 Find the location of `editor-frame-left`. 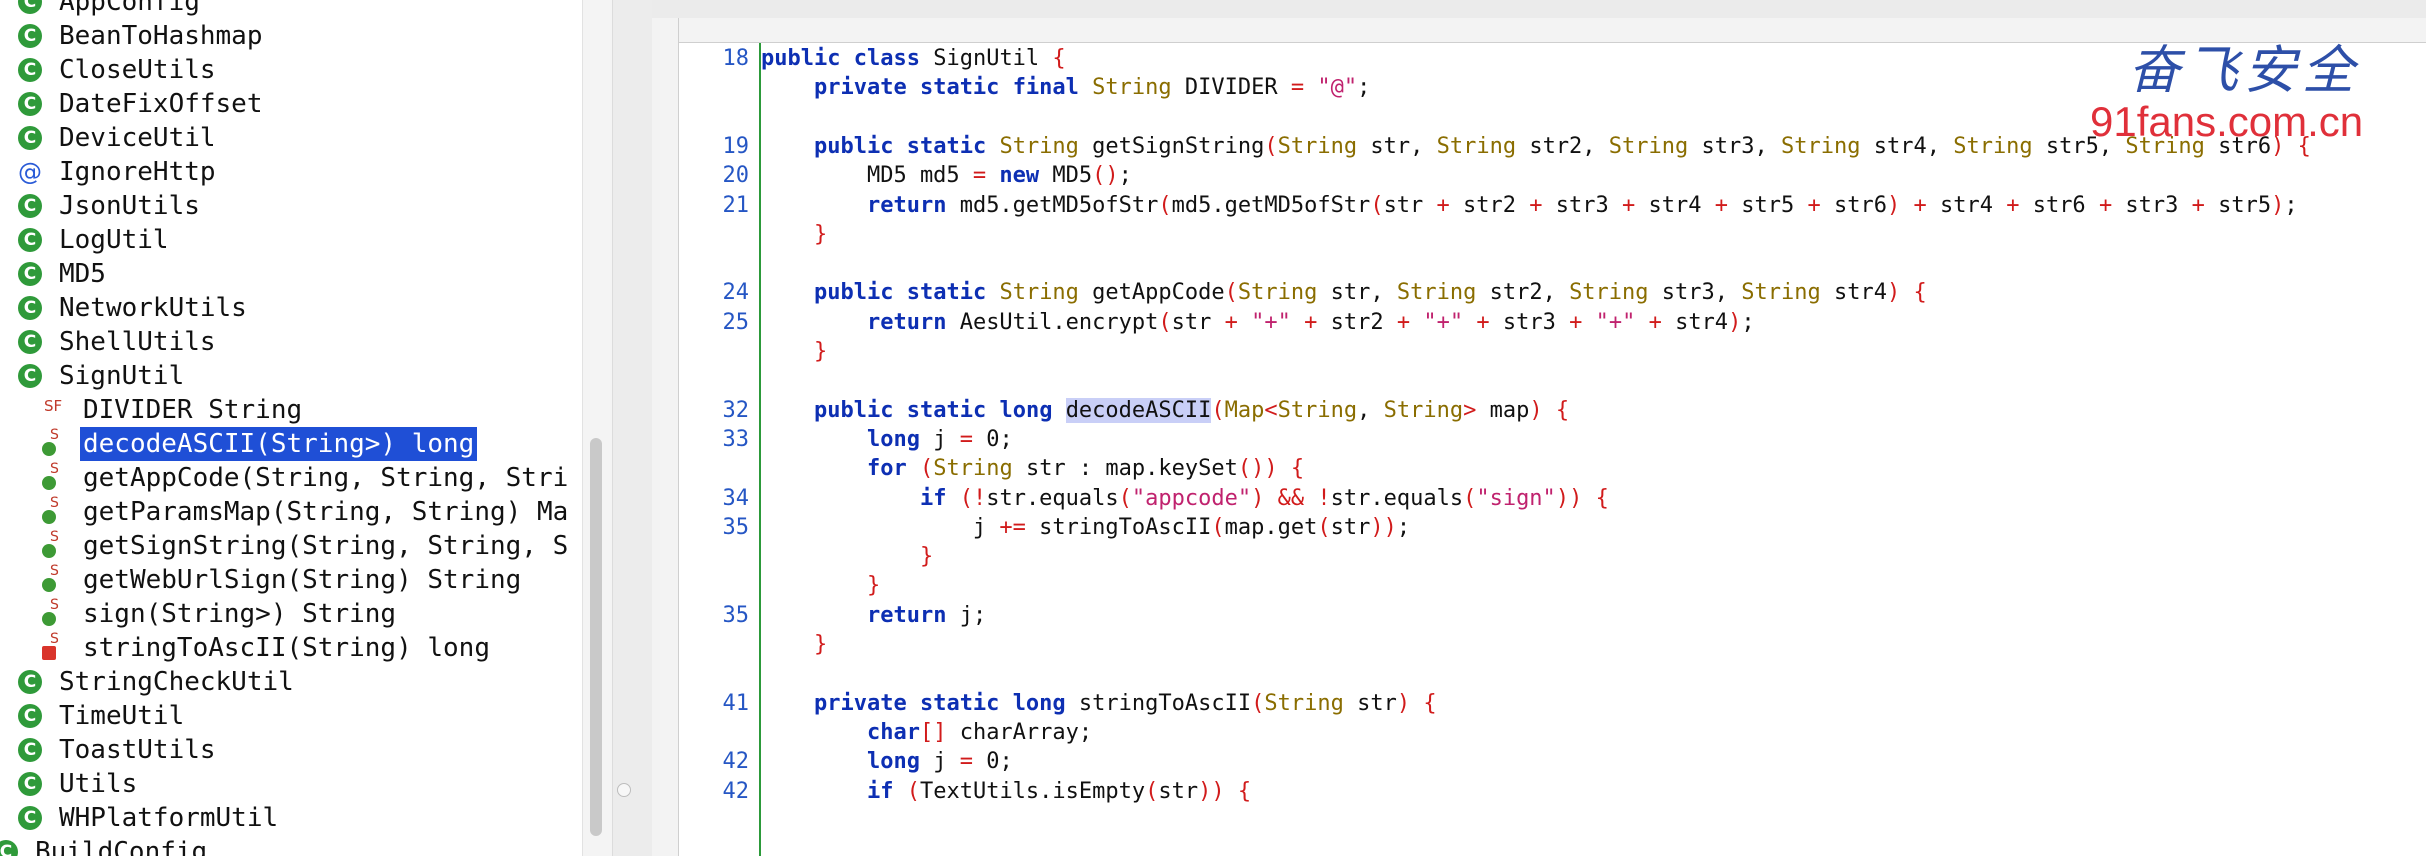

editor-frame-left is located at coordinates (665, 437).